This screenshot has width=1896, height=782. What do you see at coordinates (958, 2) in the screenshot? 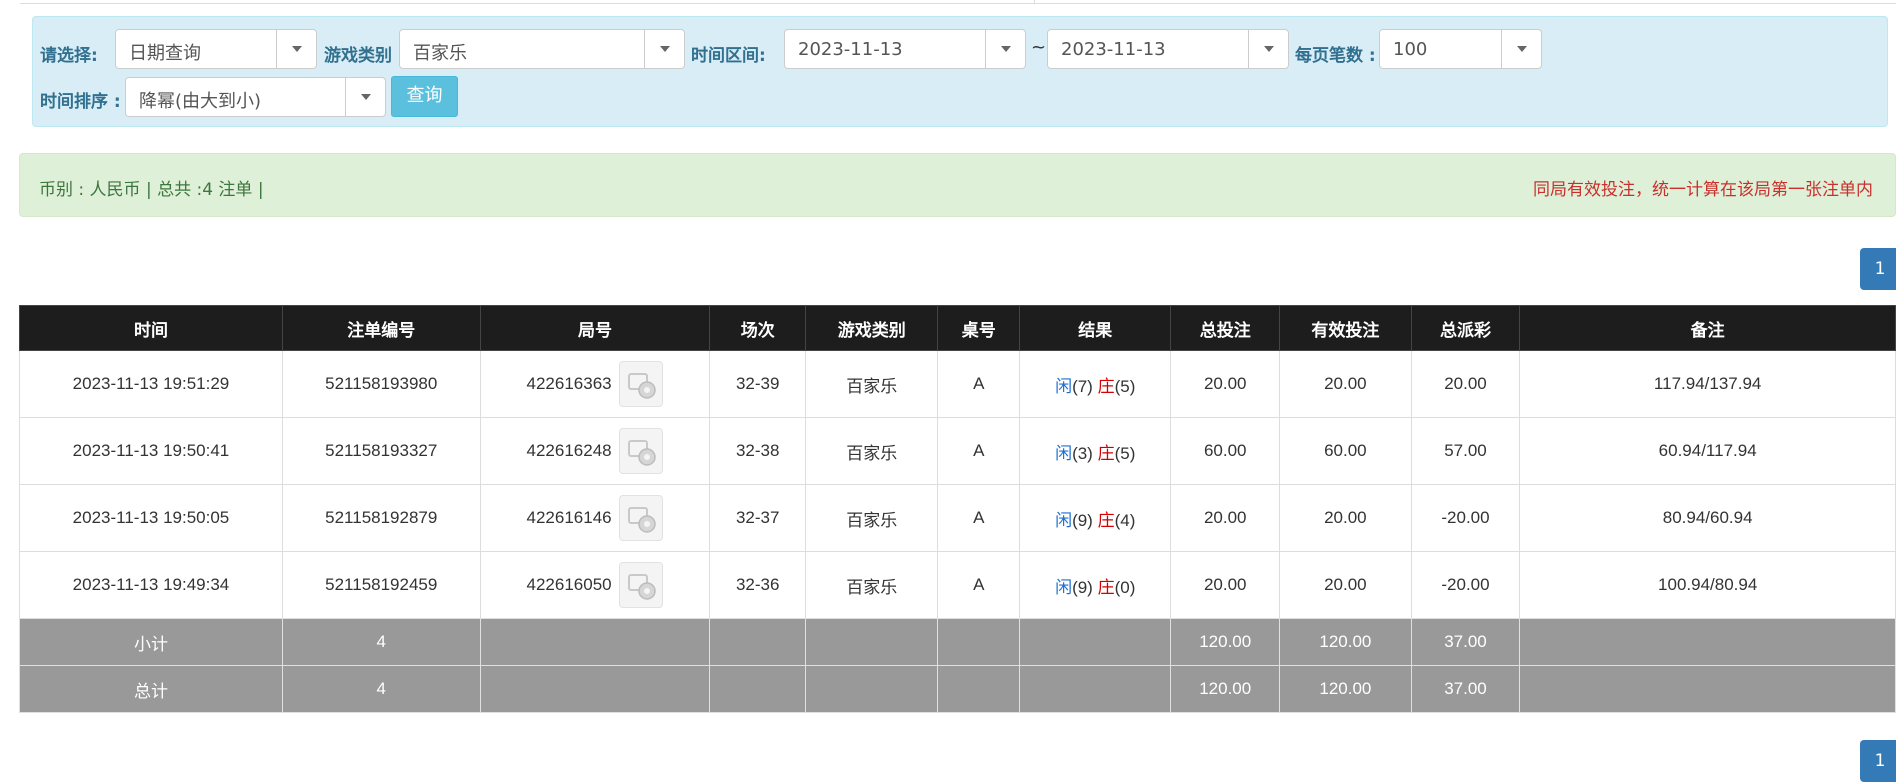
I see `top-tab-border` at bounding box center [958, 2].